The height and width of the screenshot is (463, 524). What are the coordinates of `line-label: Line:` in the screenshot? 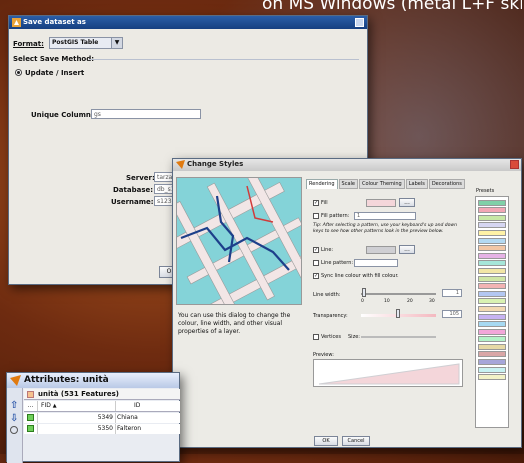 It's located at (327, 250).